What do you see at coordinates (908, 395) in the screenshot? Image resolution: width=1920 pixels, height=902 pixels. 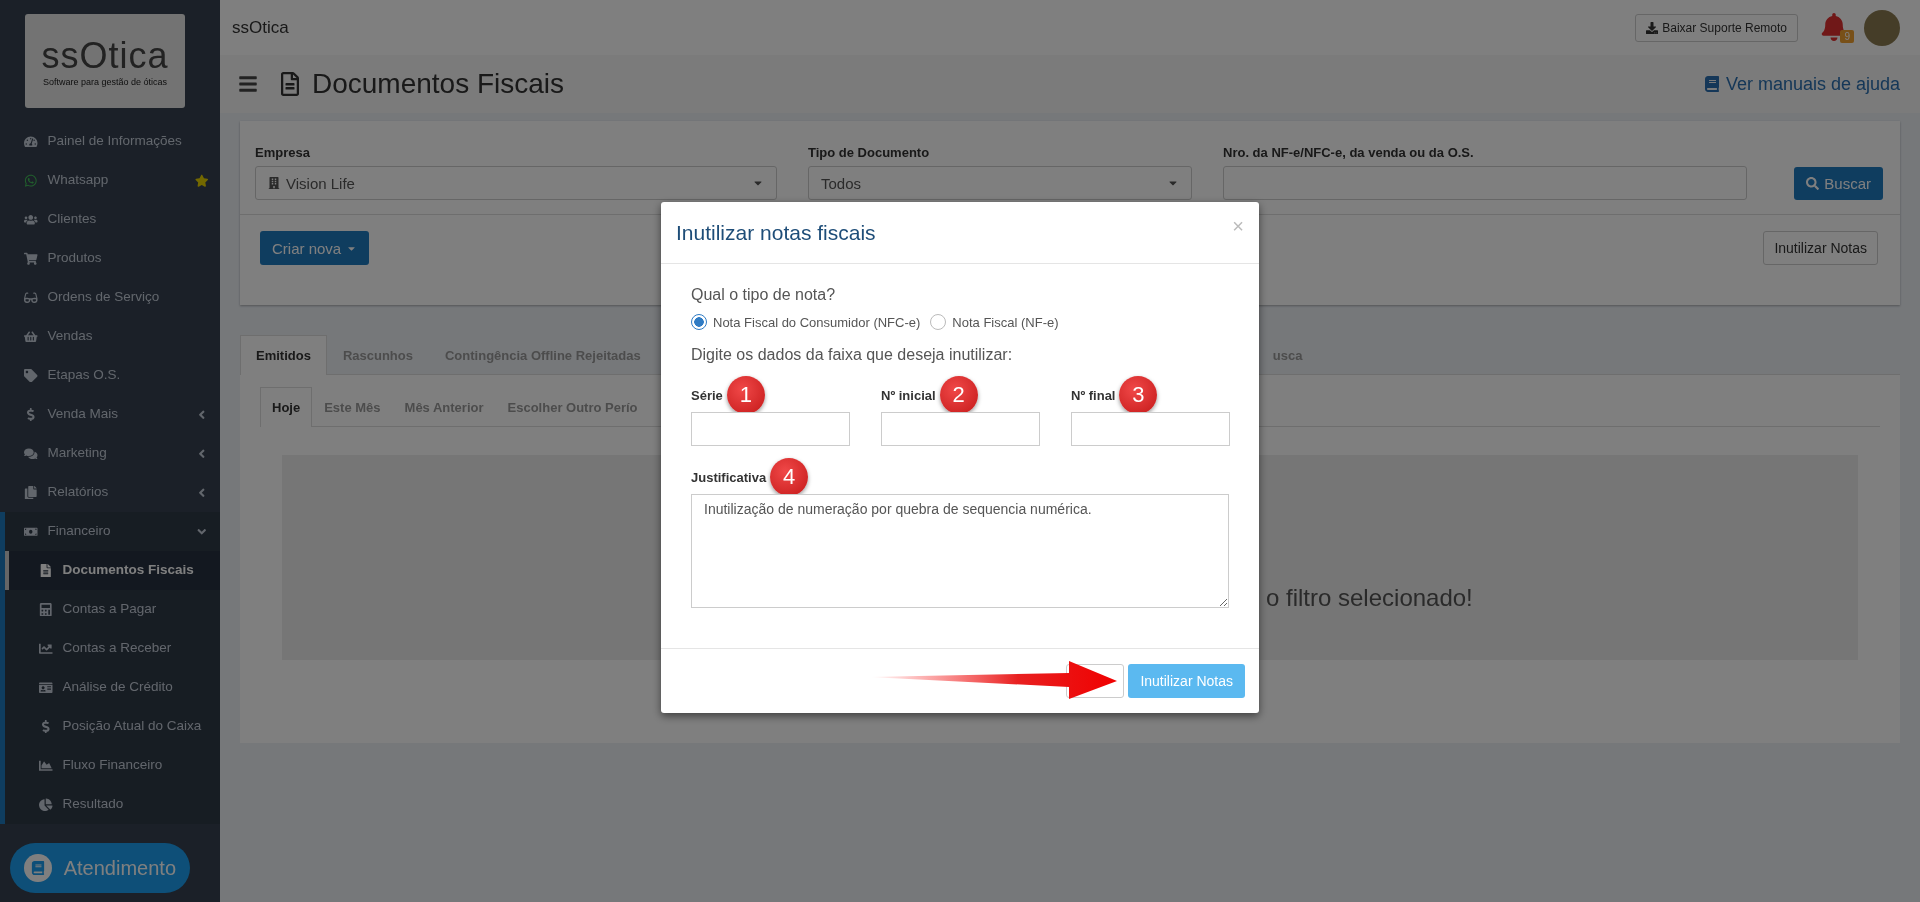 I see `field-label: Nº inicial` at bounding box center [908, 395].